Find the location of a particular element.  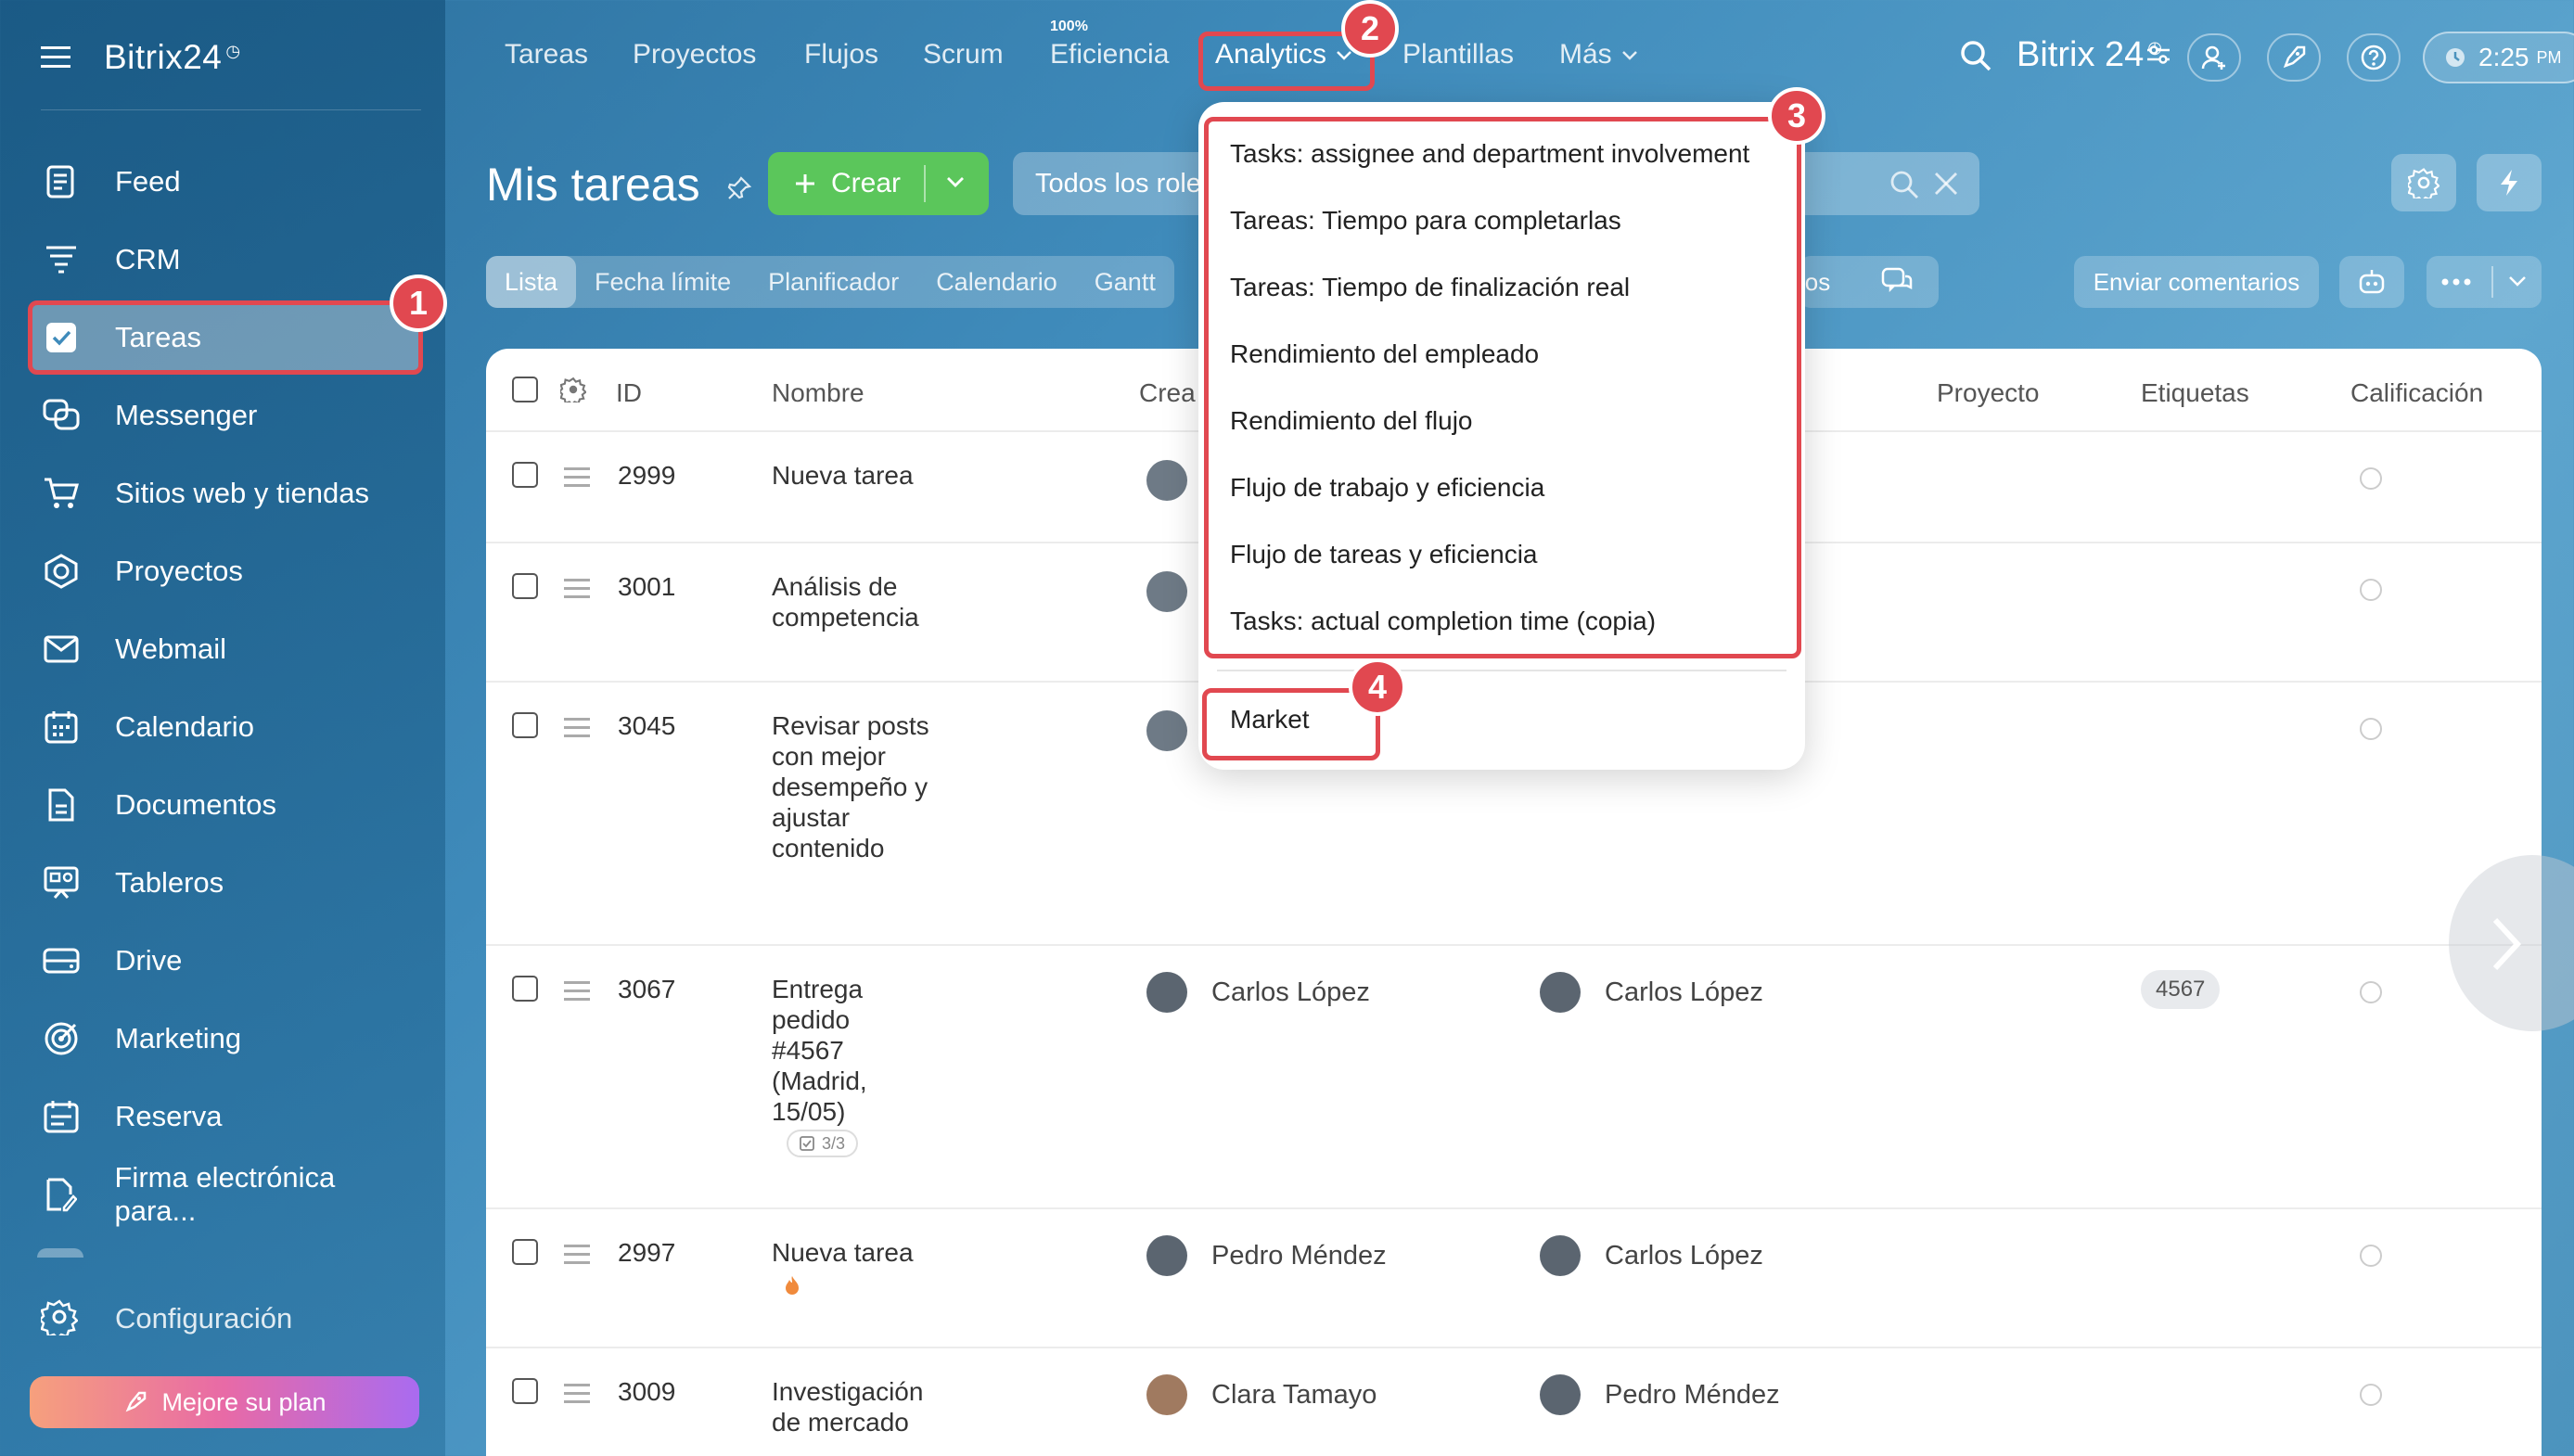

sidebar-item-booking: Reserva is located at coordinates (224, 1116).